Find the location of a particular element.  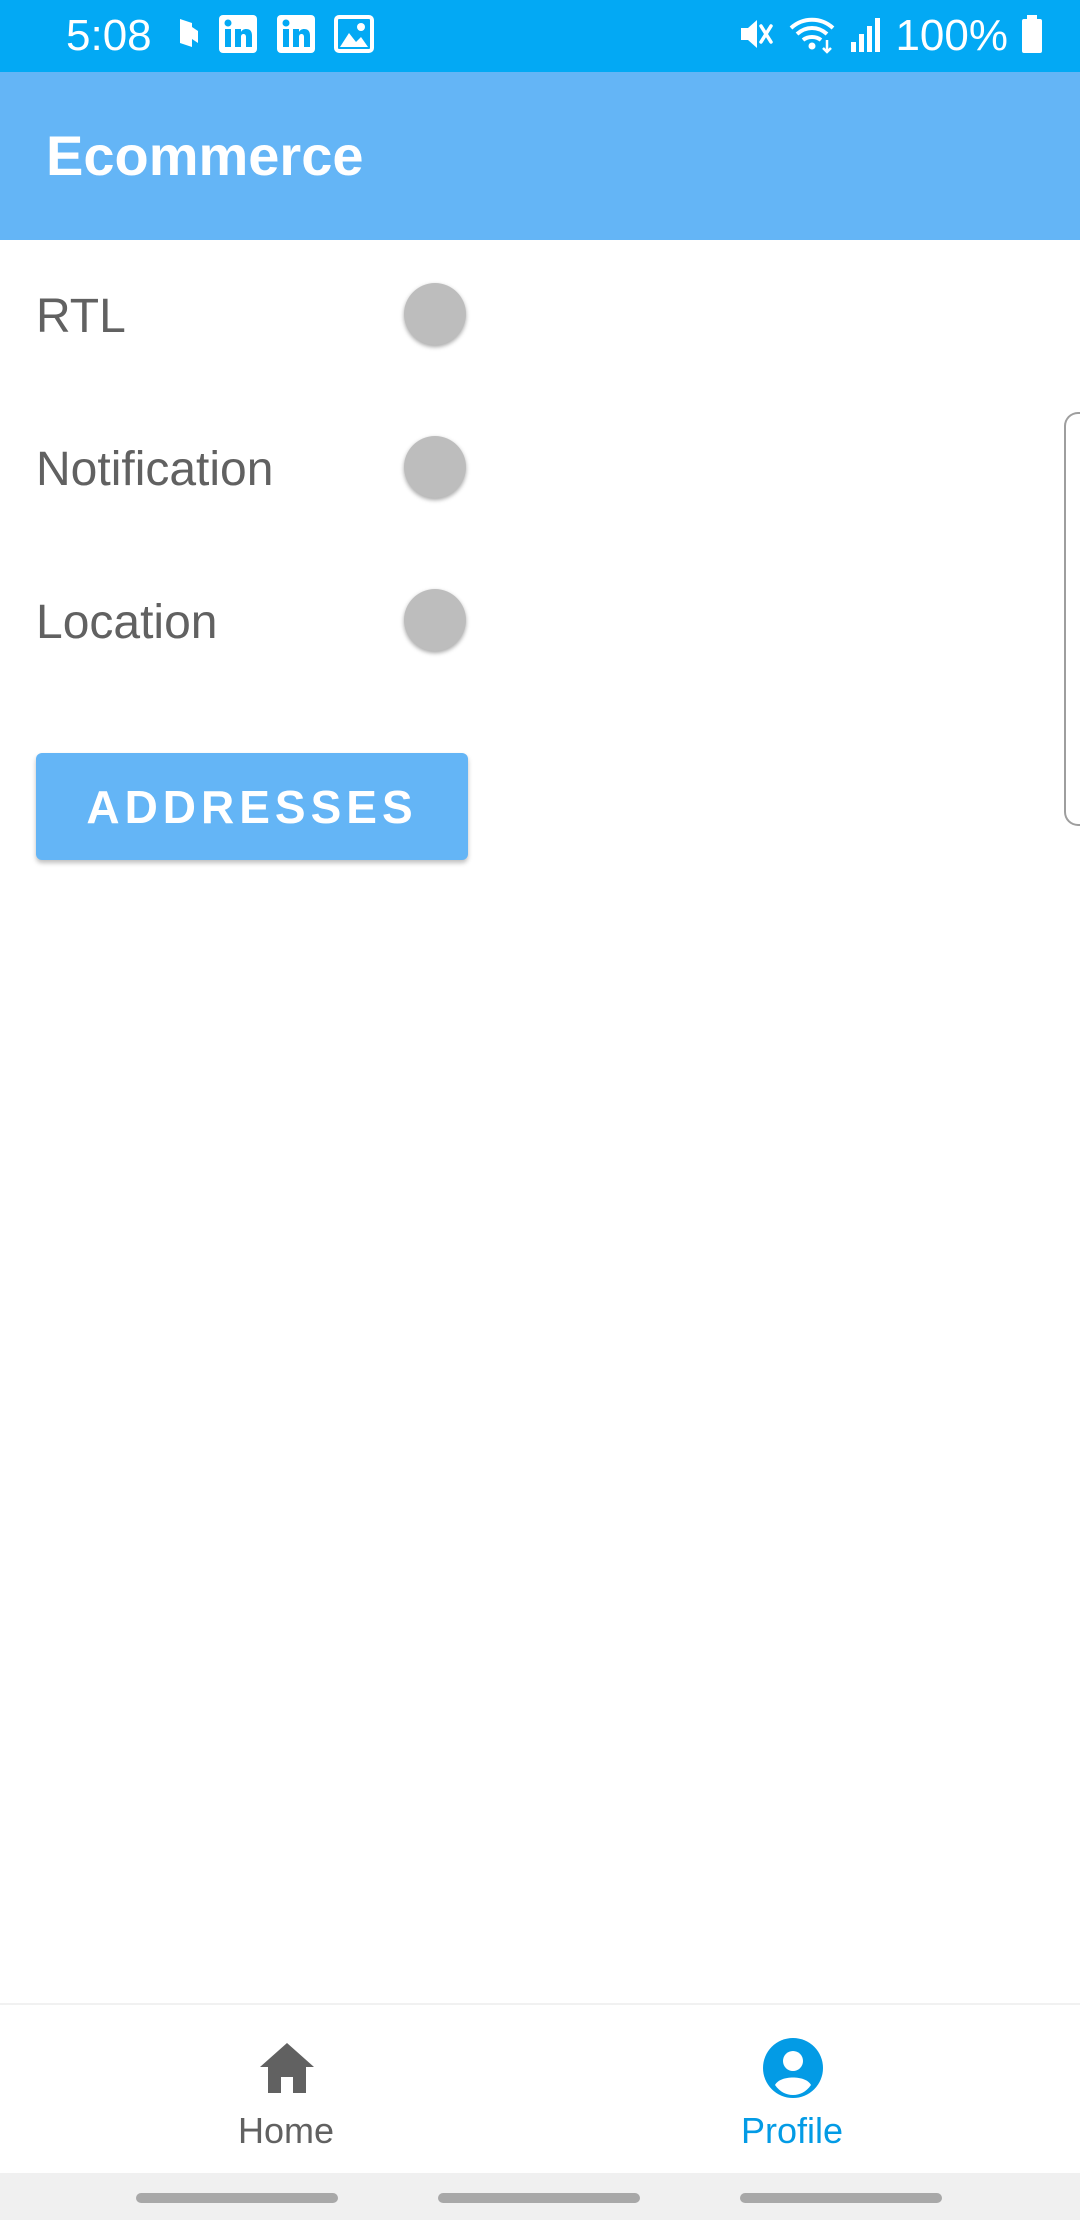

app-title: Ecommerce is located at coordinates (205, 155).